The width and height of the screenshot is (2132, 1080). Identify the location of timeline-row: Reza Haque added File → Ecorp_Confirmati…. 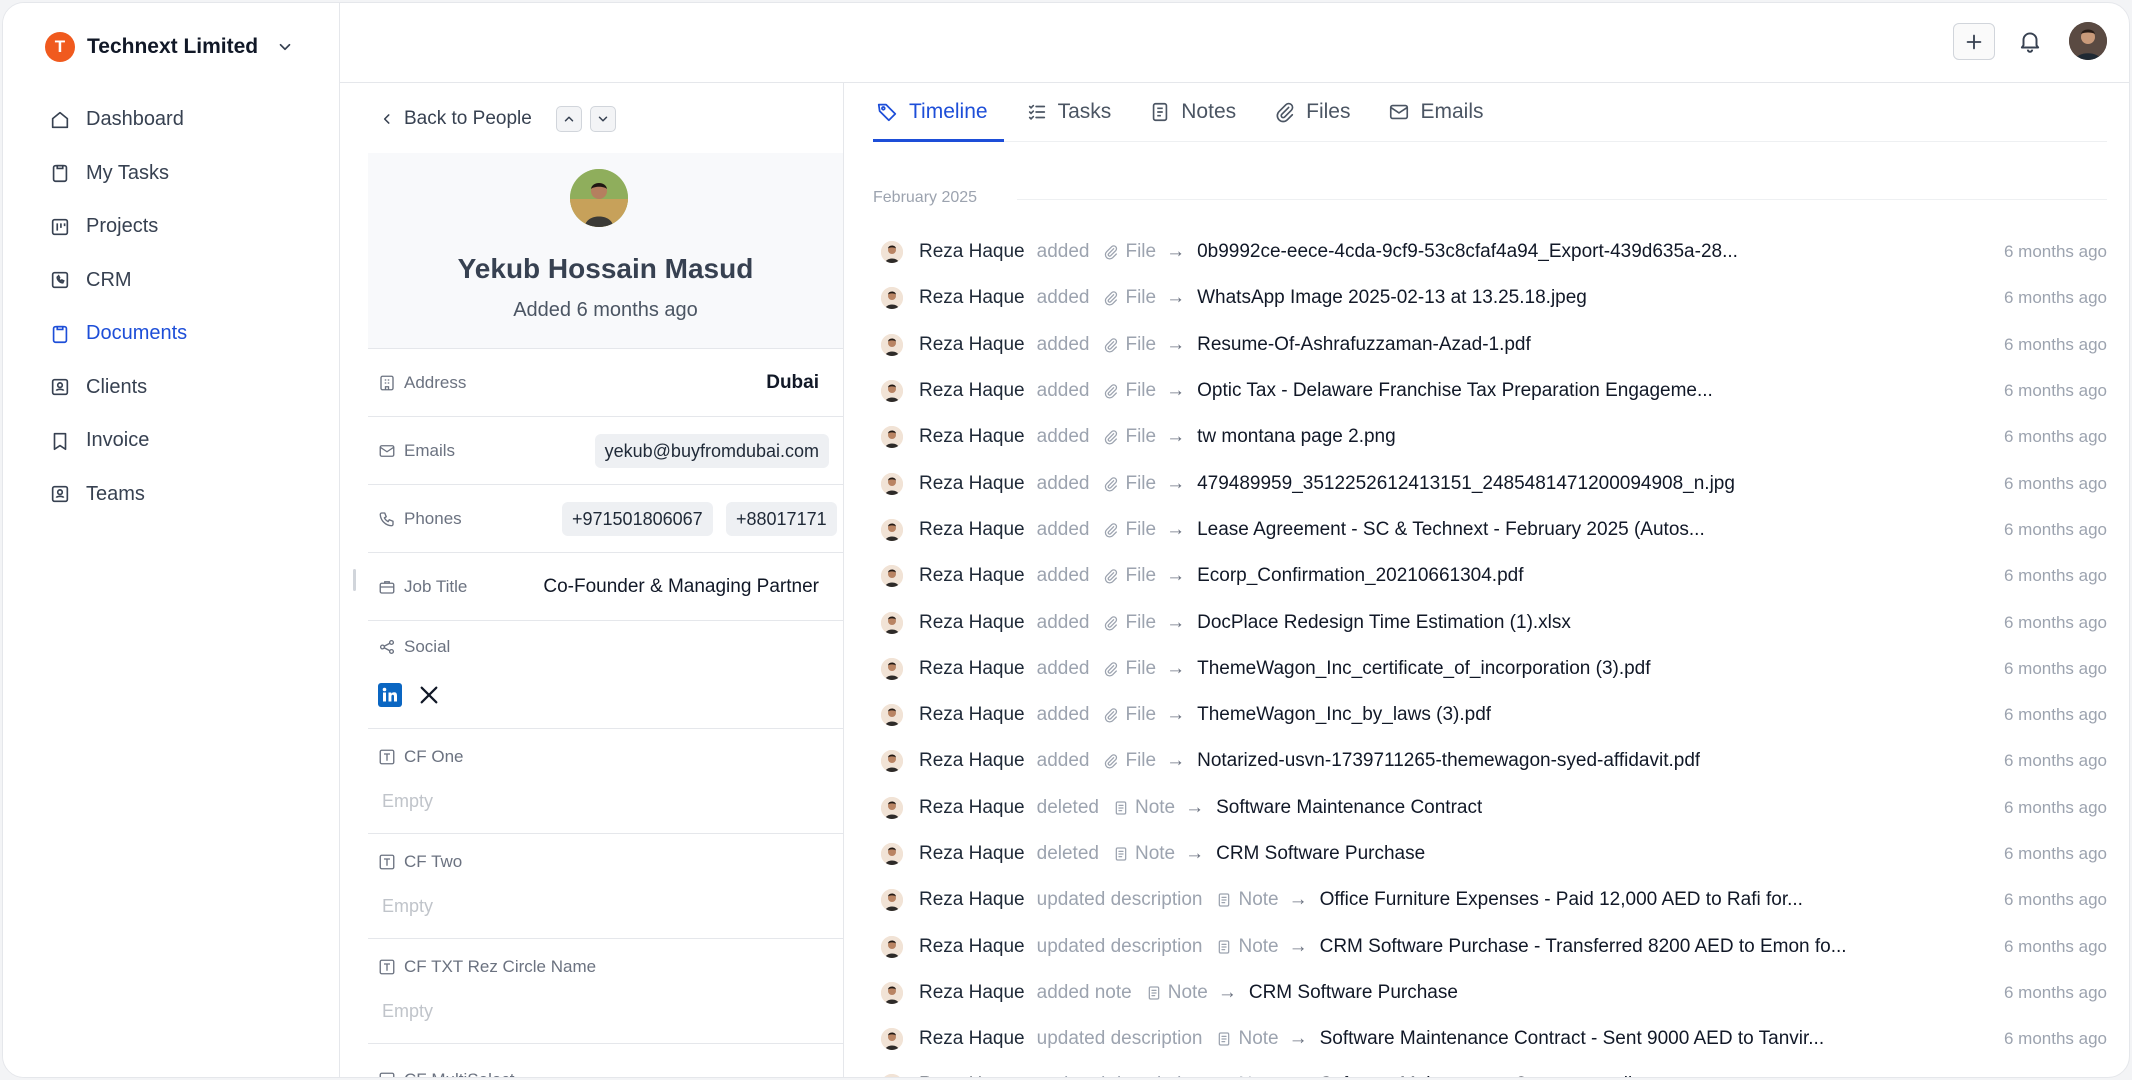
(1494, 576).